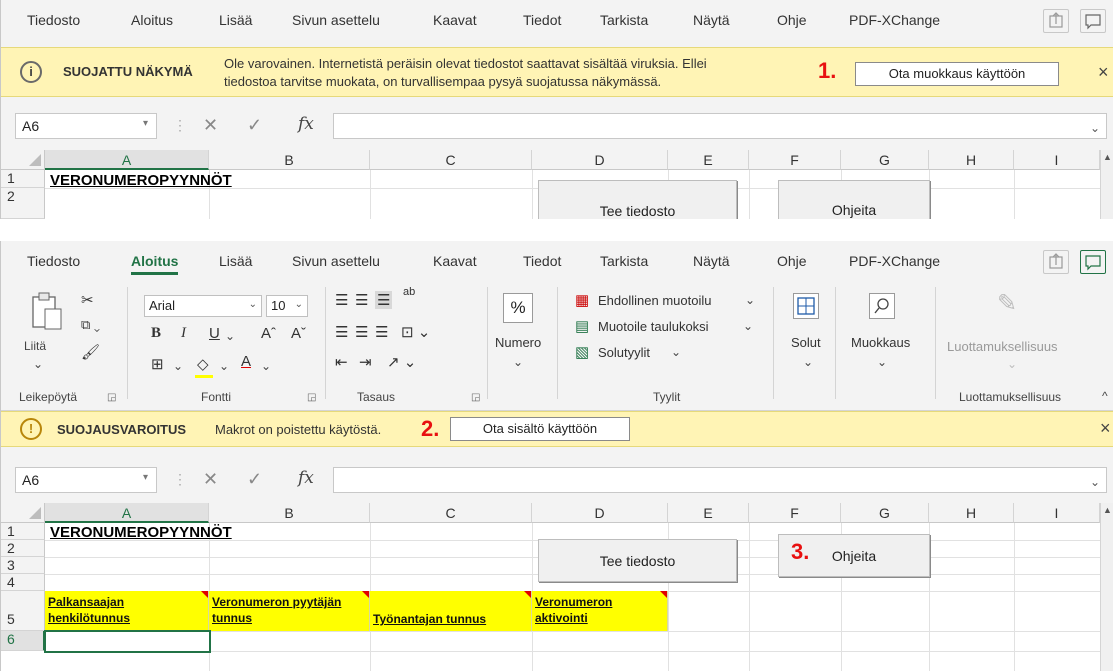 The image size is (1113, 671). What do you see at coordinates (336, 261) in the screenshot?
I see `tab-page-layout: Sivun asettelu` at bounding box center [336, 261].